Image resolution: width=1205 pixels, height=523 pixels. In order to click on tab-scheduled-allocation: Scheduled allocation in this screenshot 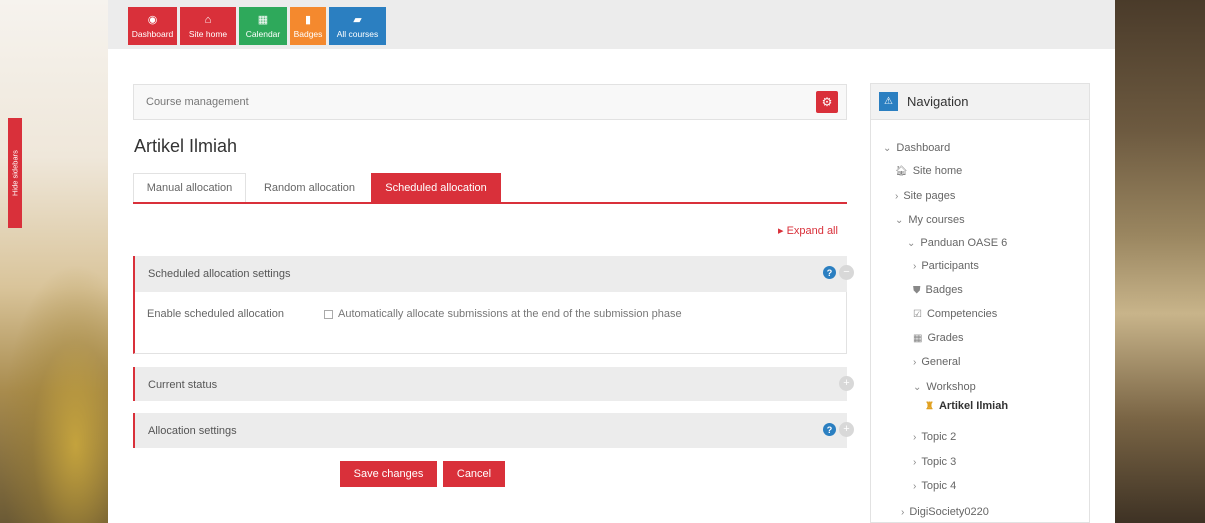, I will do `click(436, 187)`.